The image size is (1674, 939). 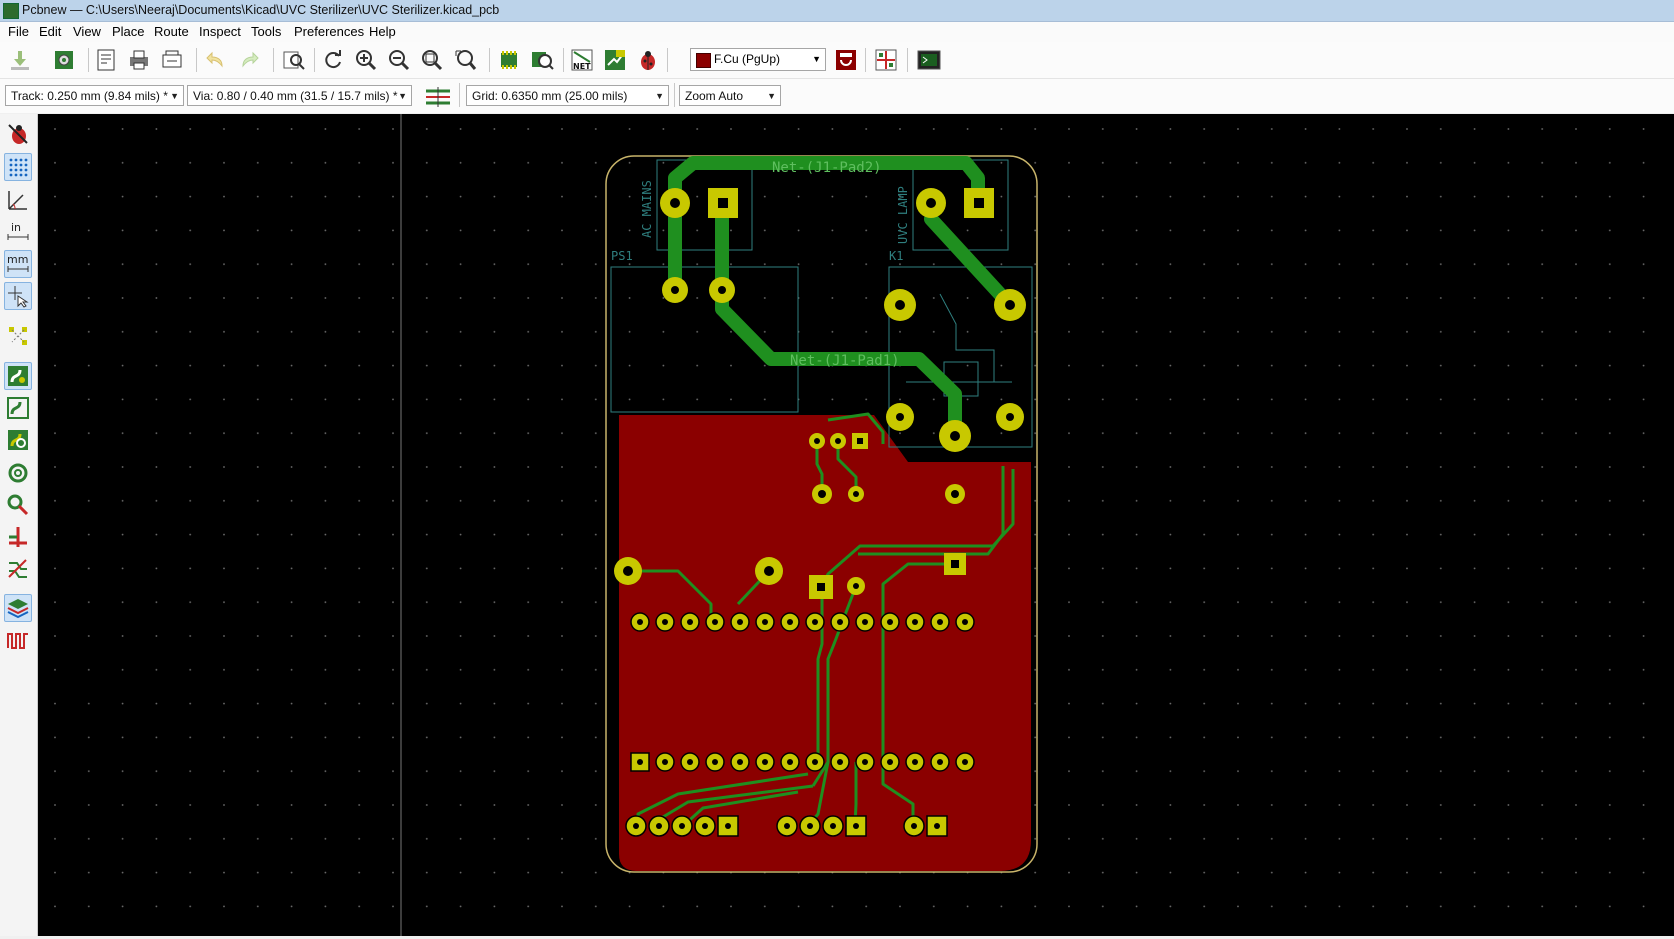 What do you see at coordinates (249, 60) in the screenshot?
I see `redo-icon` at bounding box center [249, 60].